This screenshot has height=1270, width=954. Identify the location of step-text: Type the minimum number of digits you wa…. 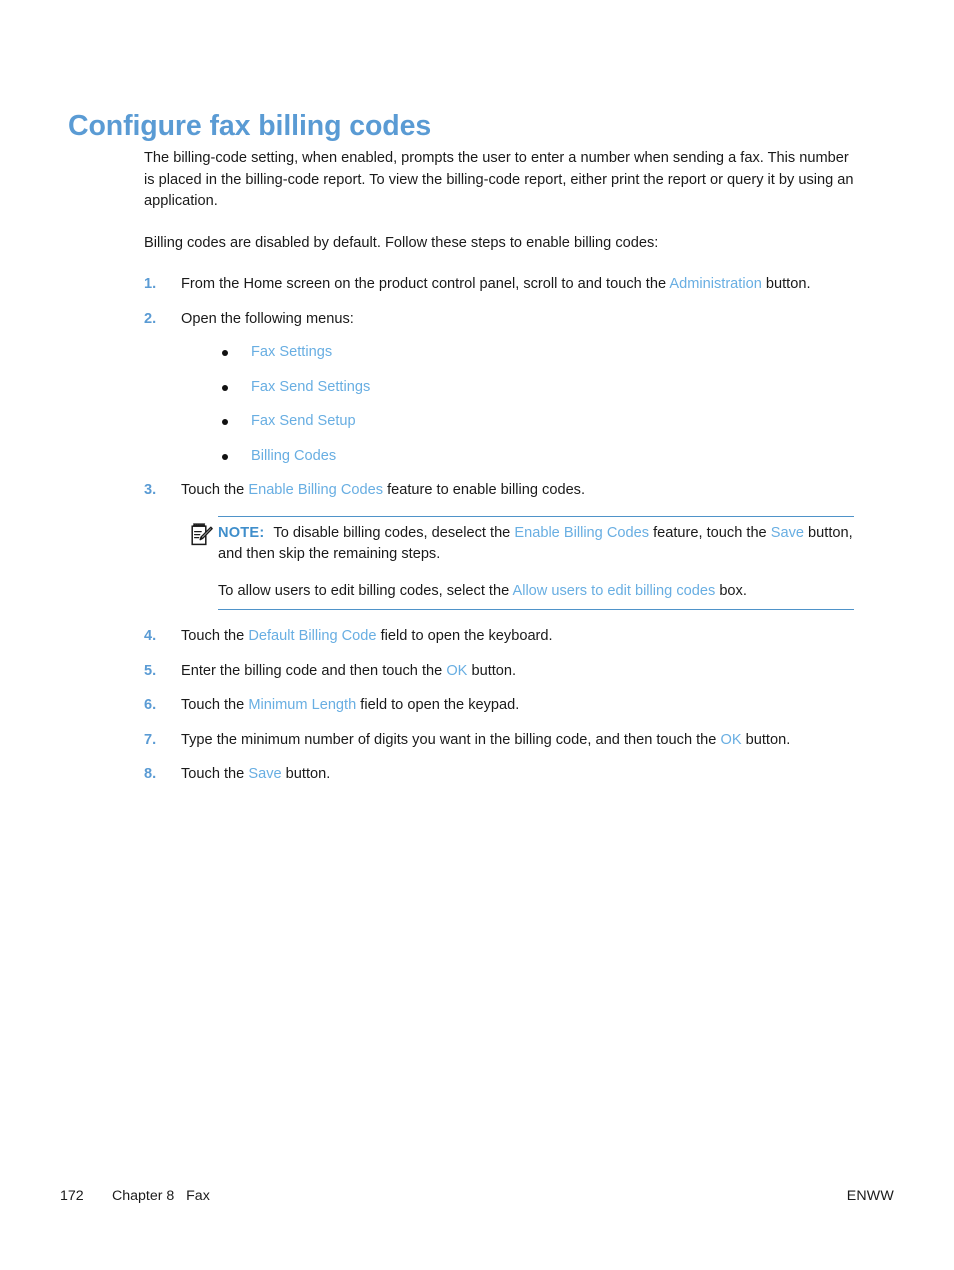
(517, 741).